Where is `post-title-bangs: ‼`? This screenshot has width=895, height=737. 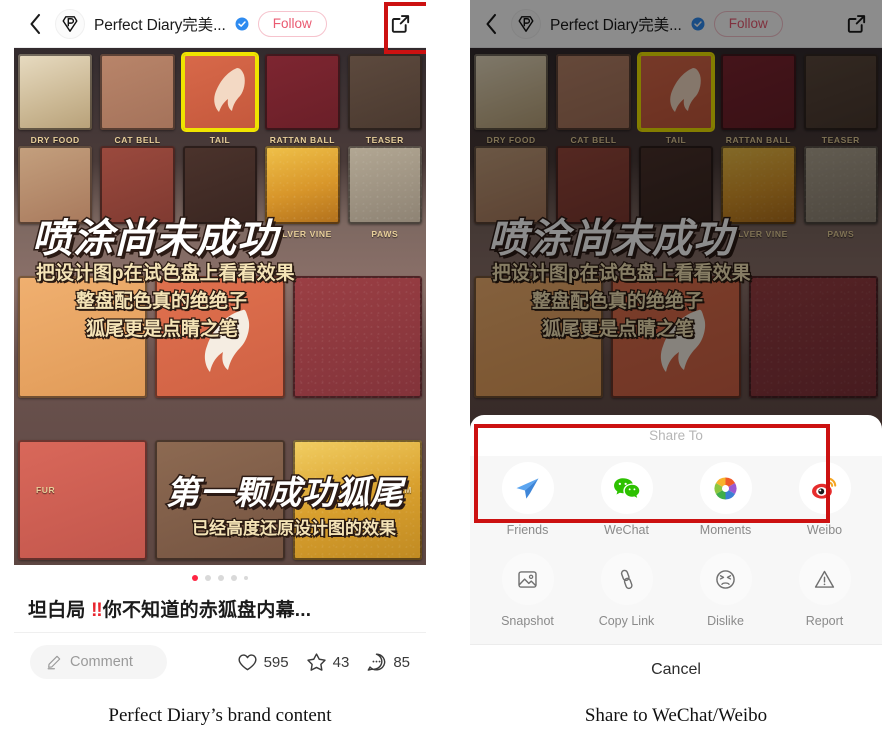 post-title-bangs: ‼ is located at coordinates (97, 610).